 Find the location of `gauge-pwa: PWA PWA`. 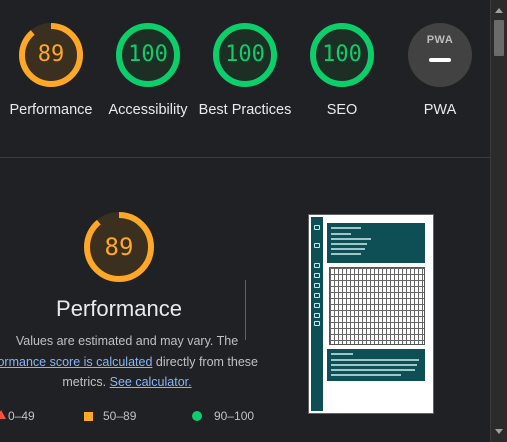

gauge-pwa: PWA PWA is located at coordinates (440, 71).